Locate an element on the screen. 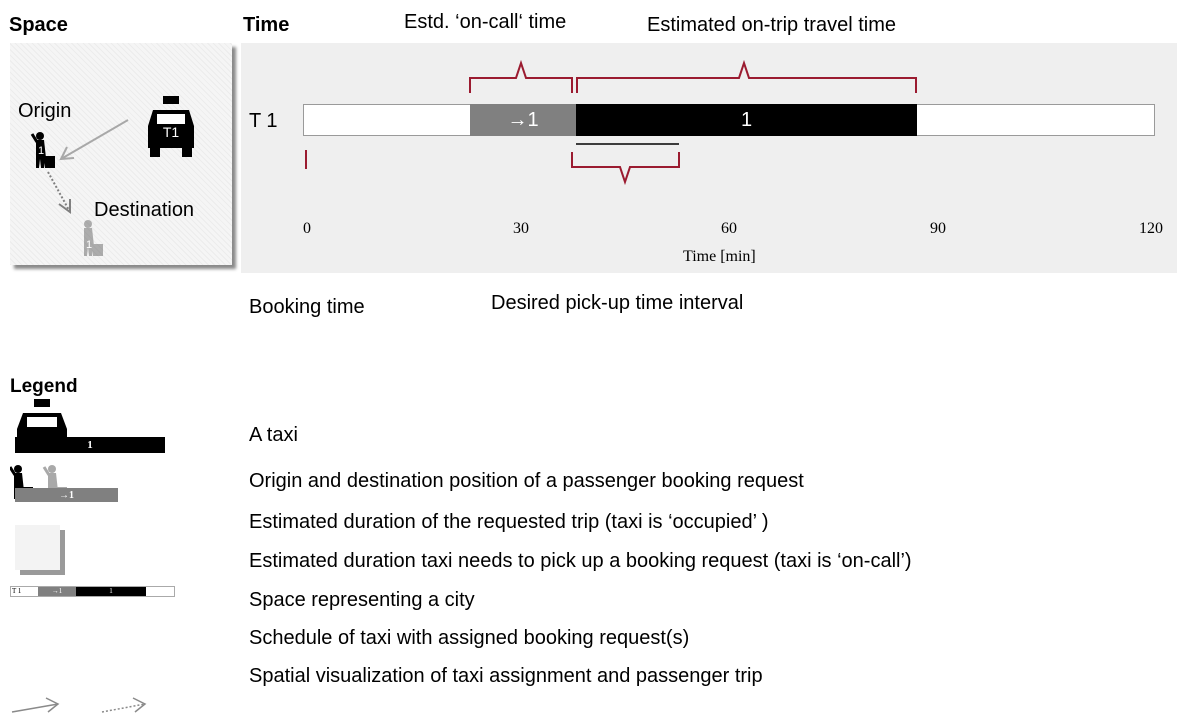 The image size is (1177, 726). legend-mini-row-label: T 1 is located at coordinates (17, 591).